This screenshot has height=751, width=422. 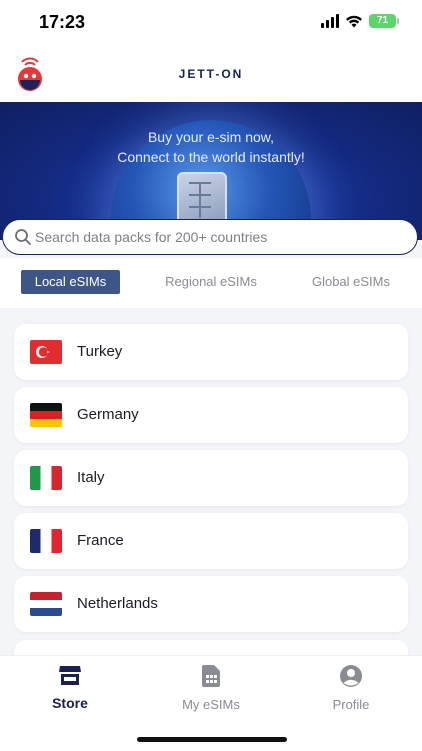 I want to click on tab-regional-esims: Regional eSIMs, so click(x=211, y=282).